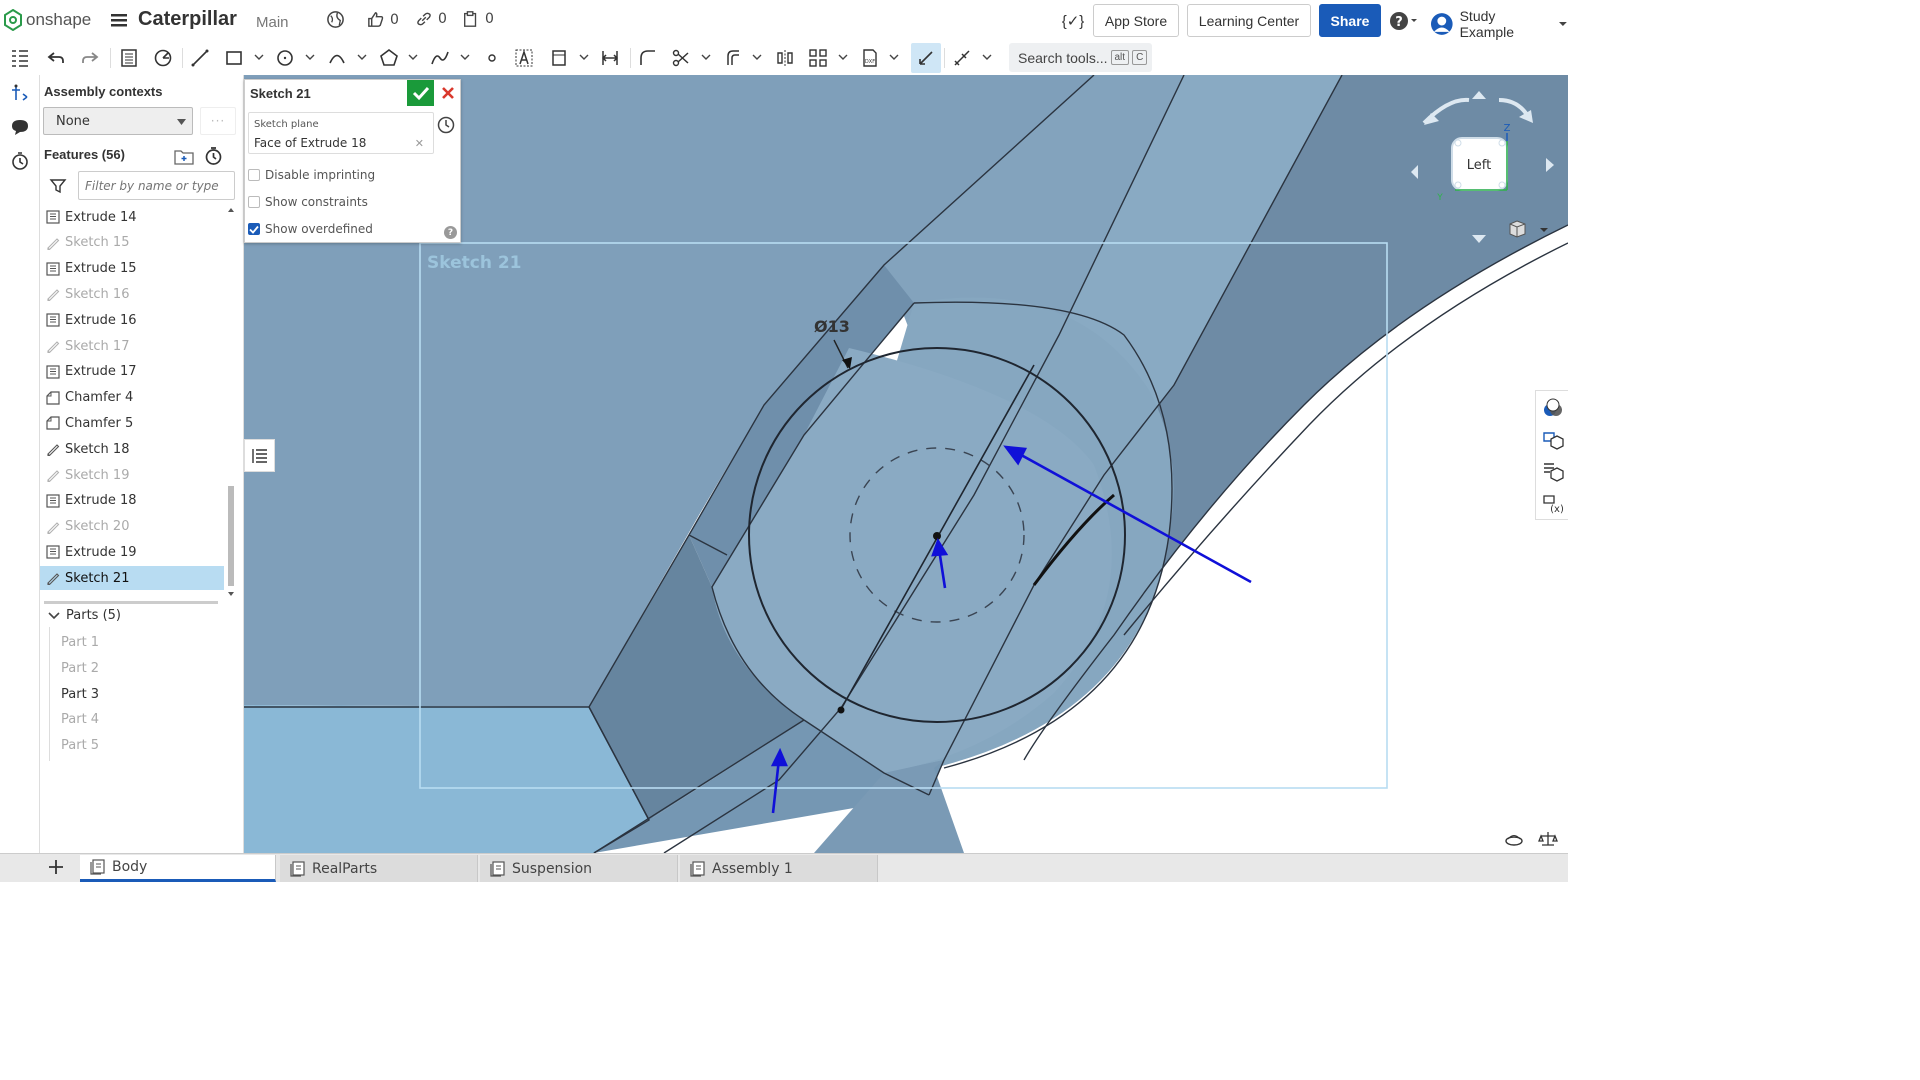  What do you see at coordinates (132, 501) in the screenshot?
I see `feature-item: Extrude 18` at bounding box center [132, 501].